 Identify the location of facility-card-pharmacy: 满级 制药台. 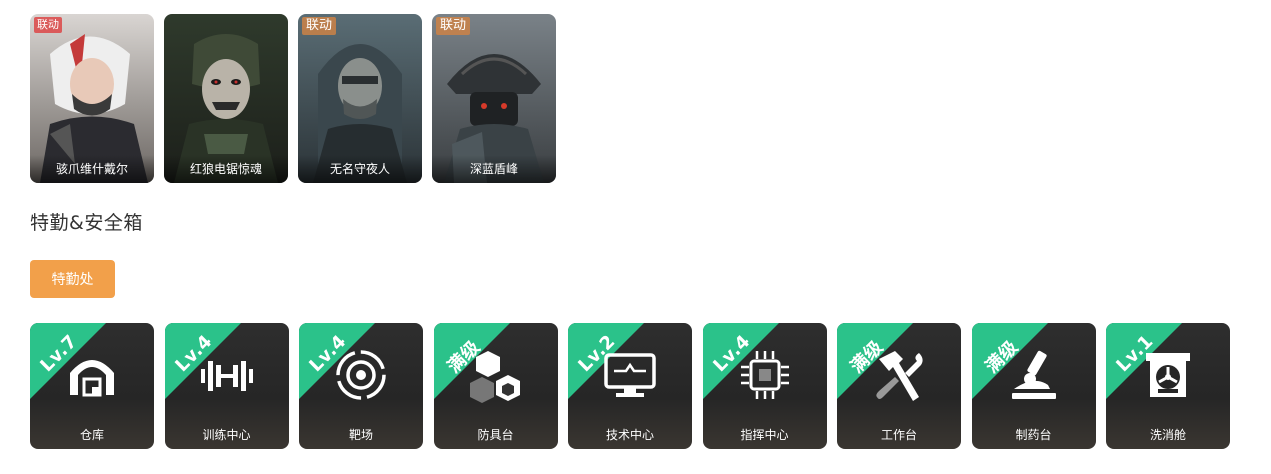
(1033, 386).